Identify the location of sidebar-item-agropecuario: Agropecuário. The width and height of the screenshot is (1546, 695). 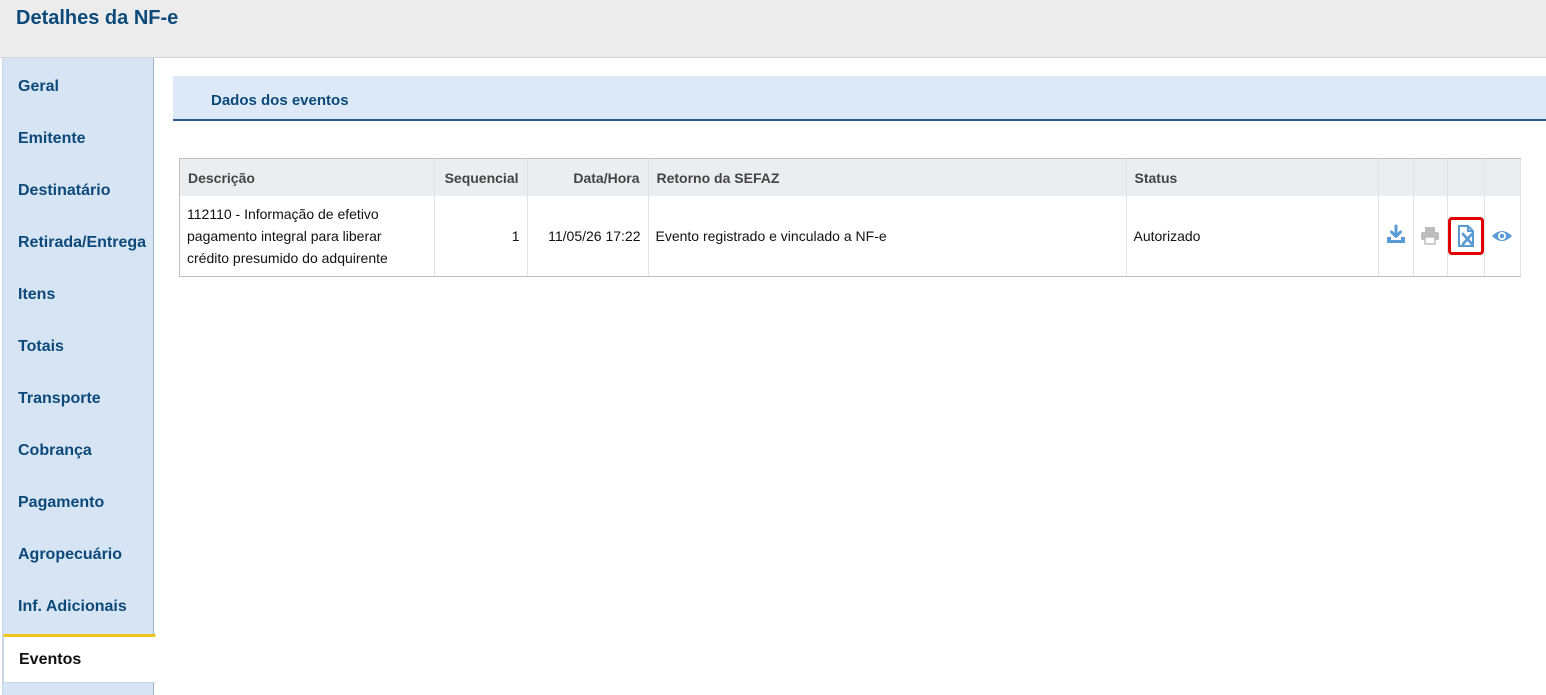
(79, 555).